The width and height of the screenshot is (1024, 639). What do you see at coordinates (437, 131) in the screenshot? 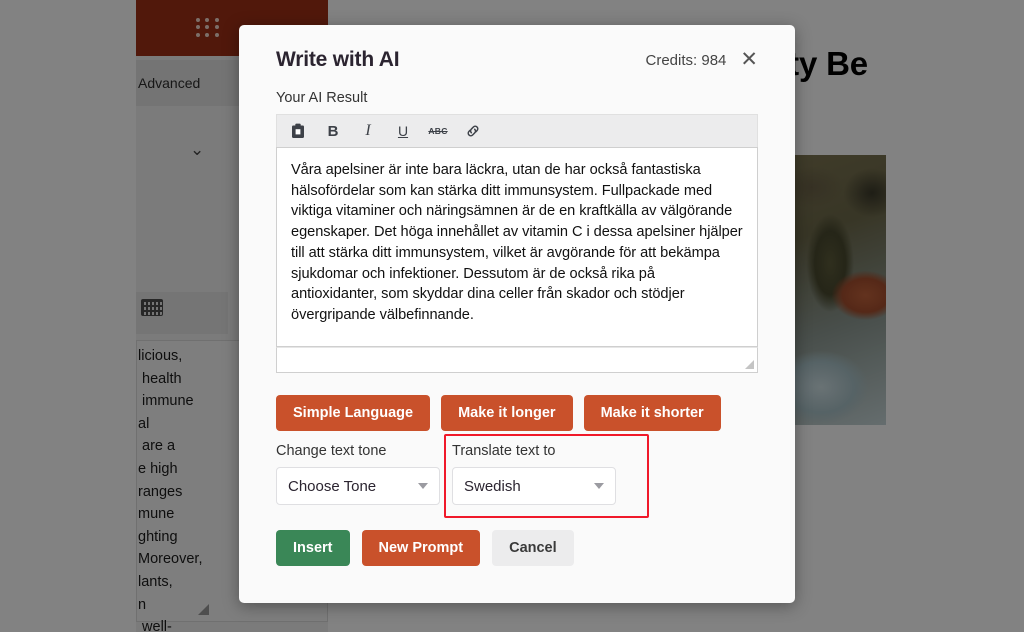
I see `strikethrough-button: ABC` at bounding box center [437, 131].